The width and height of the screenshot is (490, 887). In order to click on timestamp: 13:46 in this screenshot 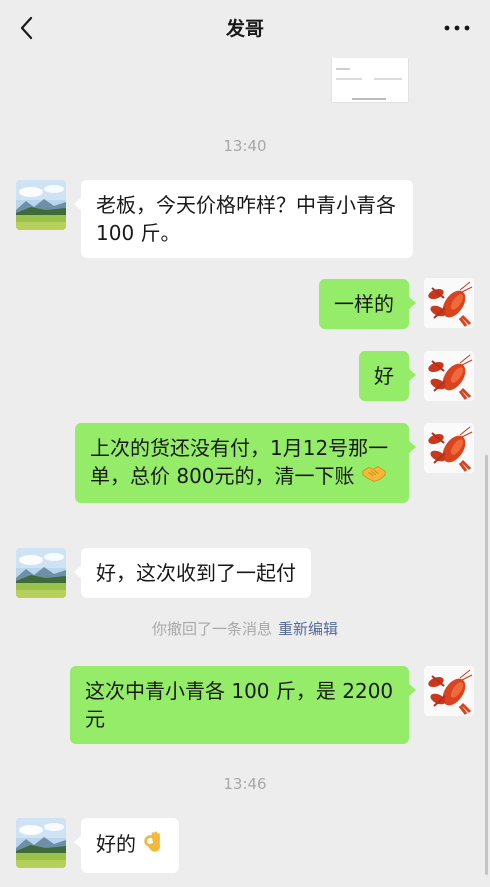, I will do `click(245, 784)`.